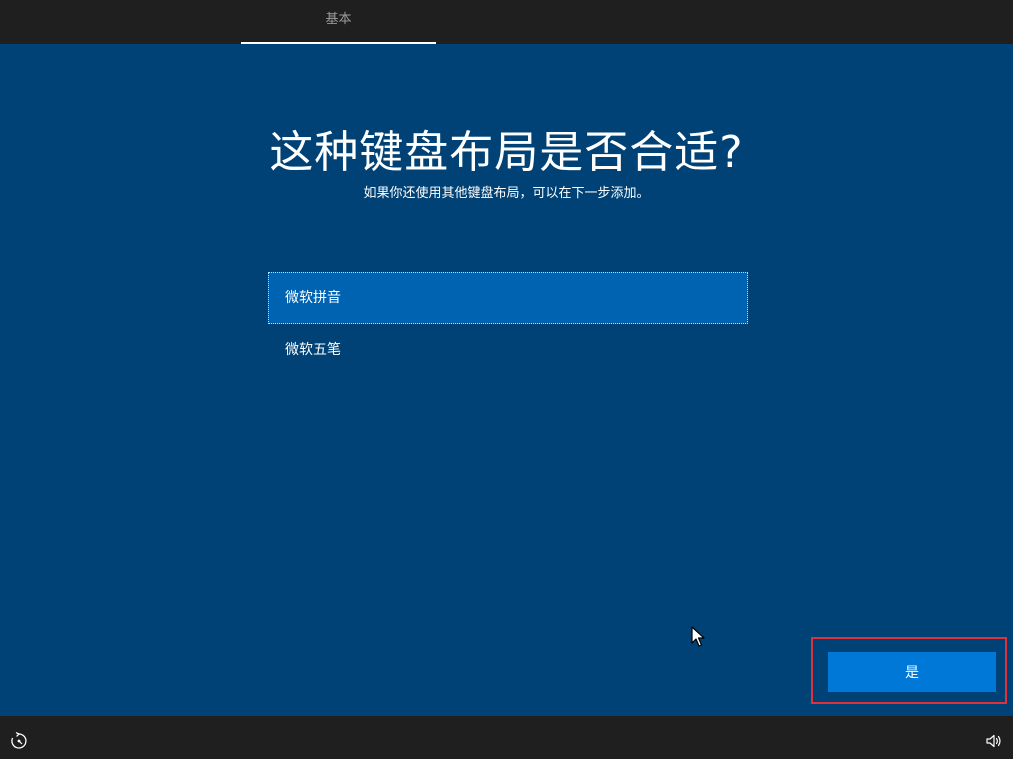 The height and width of the screenshot is (759, 1013). I want to click on tab-basics-label: 基本, so click(338, 19).